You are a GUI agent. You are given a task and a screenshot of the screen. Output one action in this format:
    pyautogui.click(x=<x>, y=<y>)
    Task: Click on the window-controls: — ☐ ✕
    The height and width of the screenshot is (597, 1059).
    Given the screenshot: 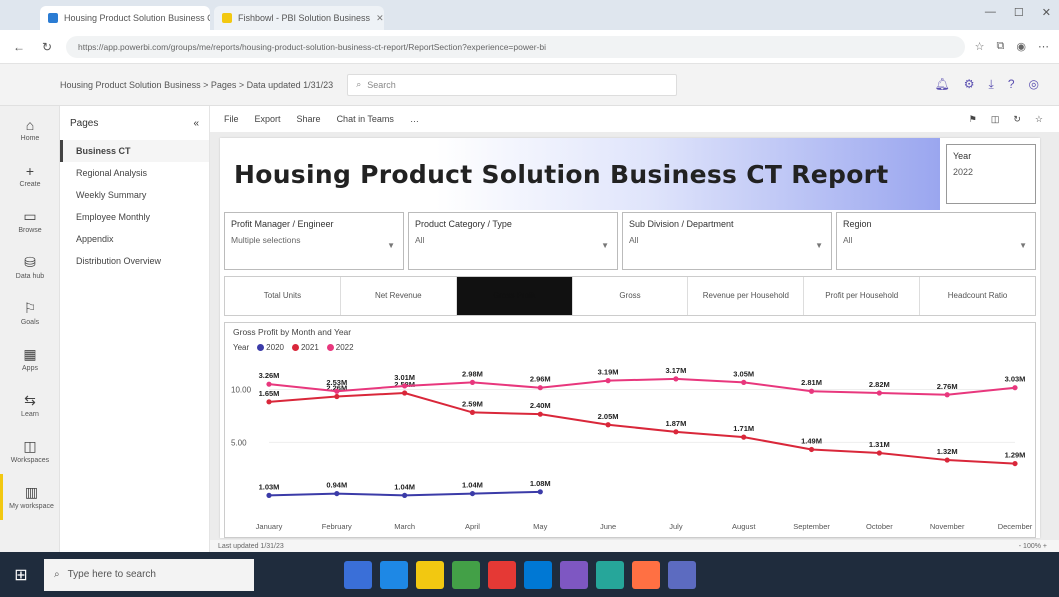 What is the action you would take?
    pyautogui.click(x=1018, y=12)
    